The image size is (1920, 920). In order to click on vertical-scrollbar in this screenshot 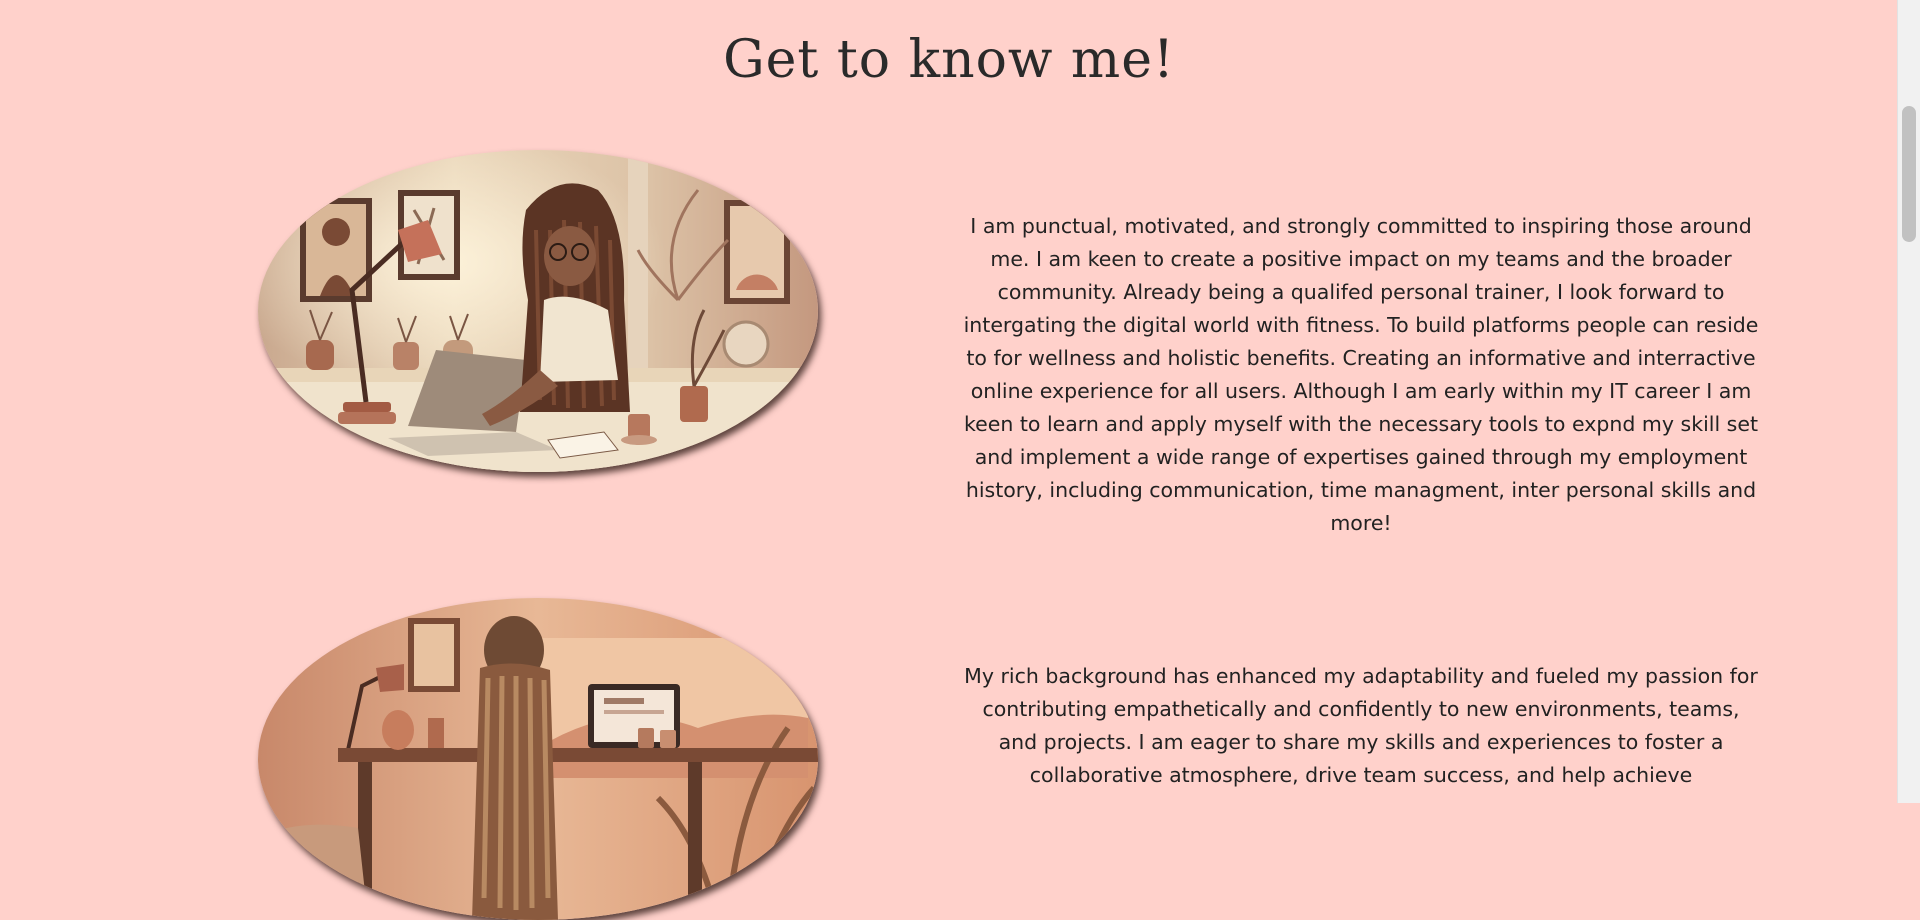, I will do `click(1908, 401)`.